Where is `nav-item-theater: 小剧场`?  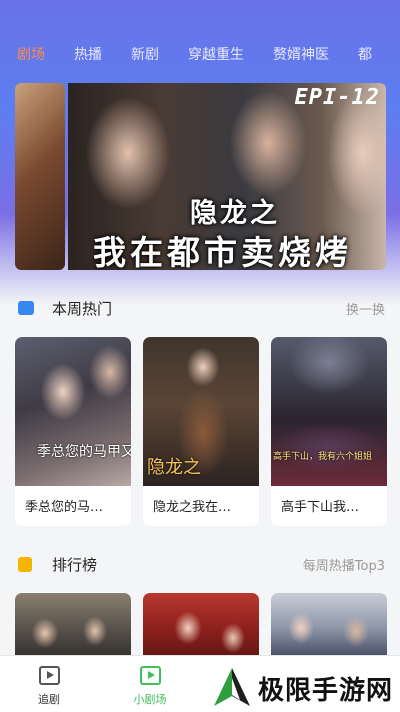
nav-item-theater: 小剧场 is located at coordinates (150, 684).